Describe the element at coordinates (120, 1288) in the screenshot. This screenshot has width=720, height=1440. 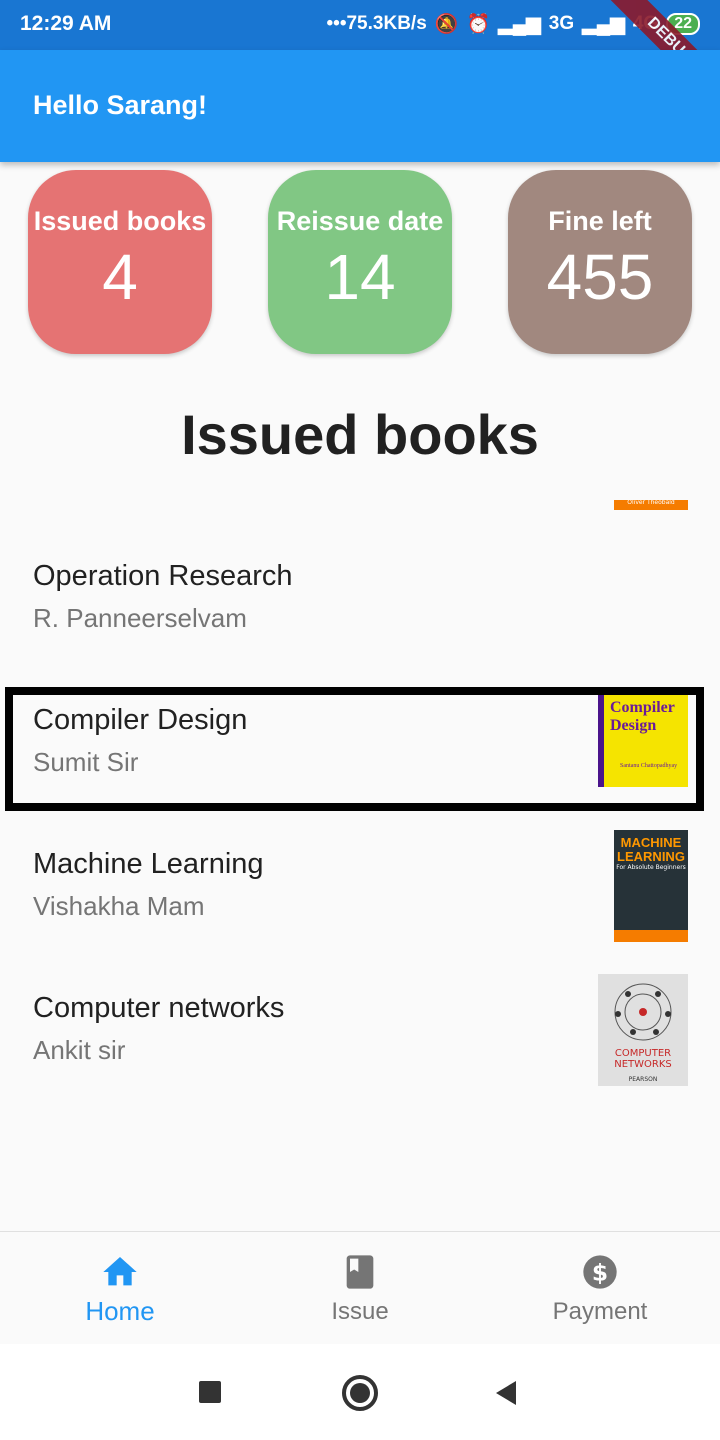
I see `nav-home: Home` at that location.